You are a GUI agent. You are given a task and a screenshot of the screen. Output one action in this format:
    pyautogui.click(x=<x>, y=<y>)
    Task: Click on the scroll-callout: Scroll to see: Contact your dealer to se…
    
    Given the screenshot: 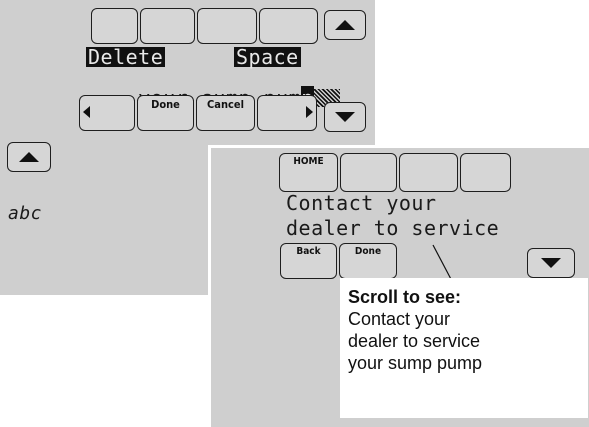 What is the action you would take?
    pyautogui.click(x=464, y=348)
    